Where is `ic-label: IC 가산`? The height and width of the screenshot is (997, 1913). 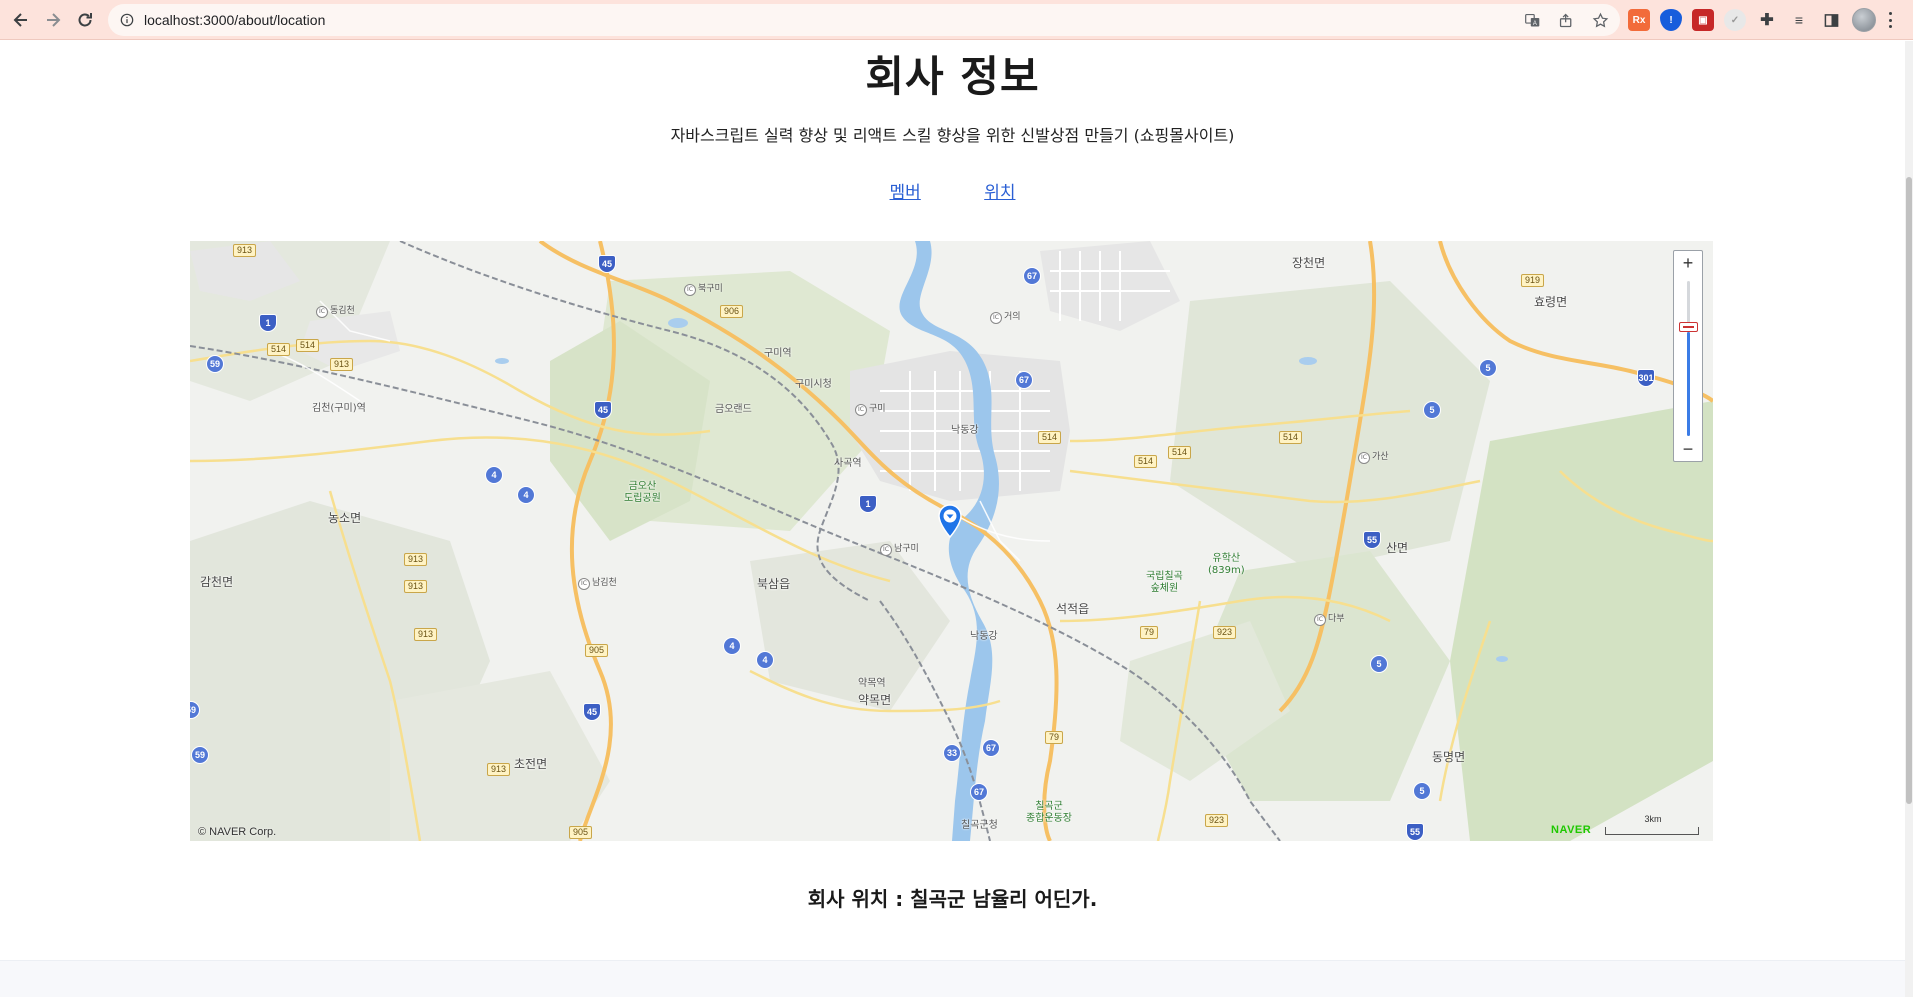 ic-label: IC 가산 is located at coordinates (1373, 456).